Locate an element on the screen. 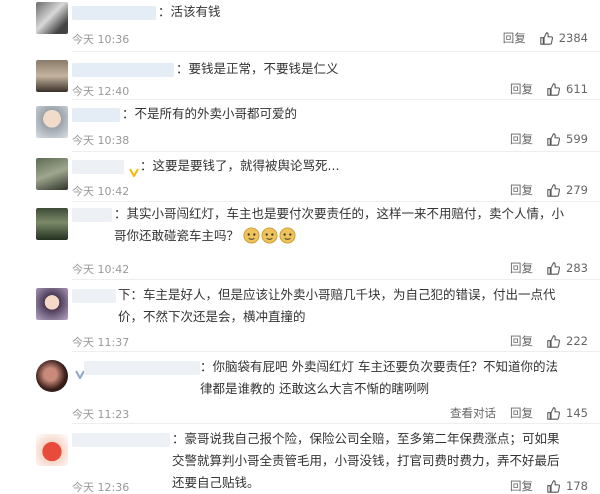  comment-actions: 回复 2384 is located at coordinates (538, 38).